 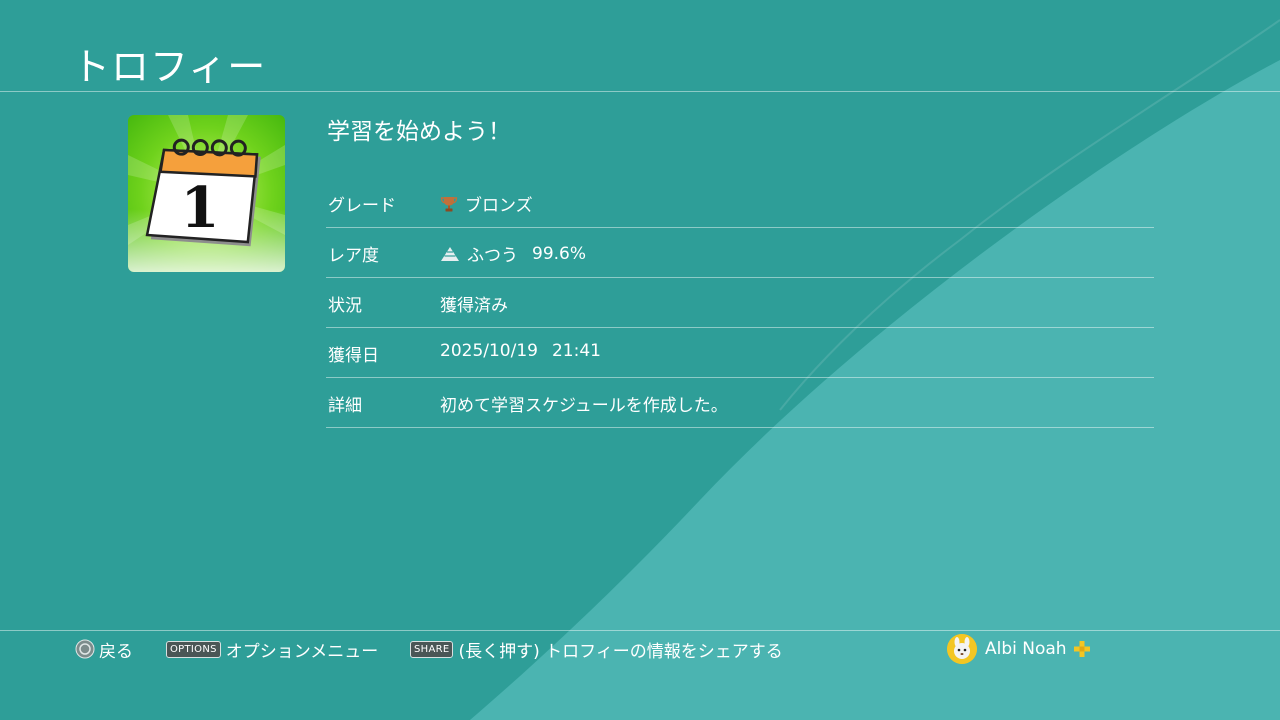 What do you see at coordinates (85, 649) in the screenshot?
I see `circle-button-icon` at bounding box center [85, 649].